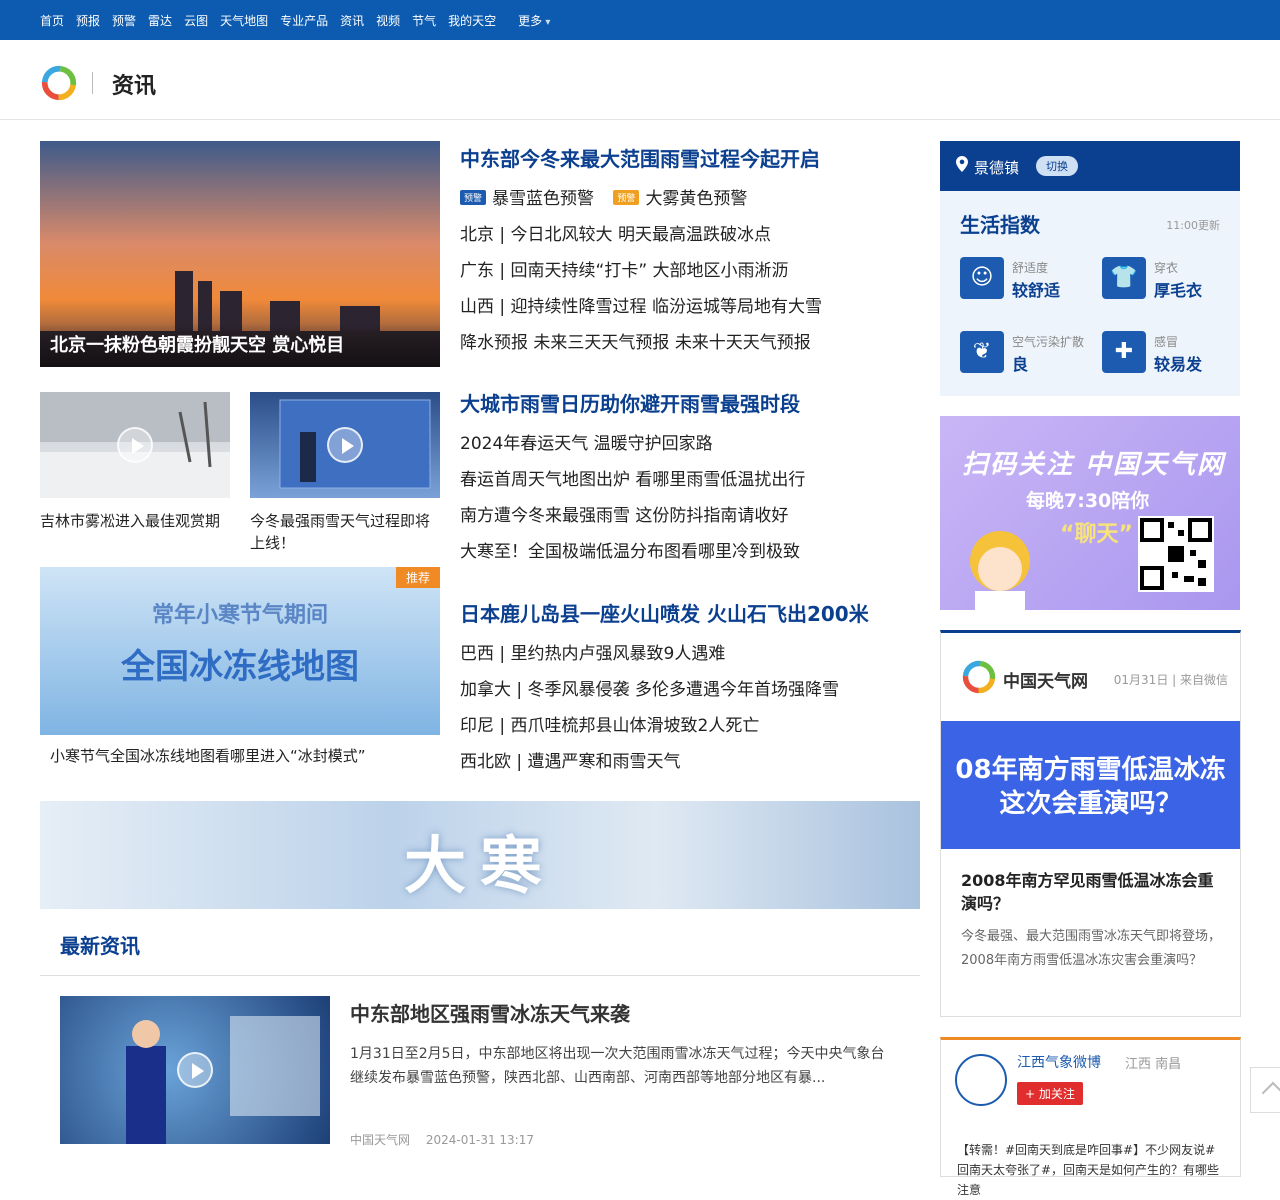 The image size is (1280, 1200). Describe the element at coordinates (88, 20) in the screenshot. I see `nav-forecast: 预报` at that location.